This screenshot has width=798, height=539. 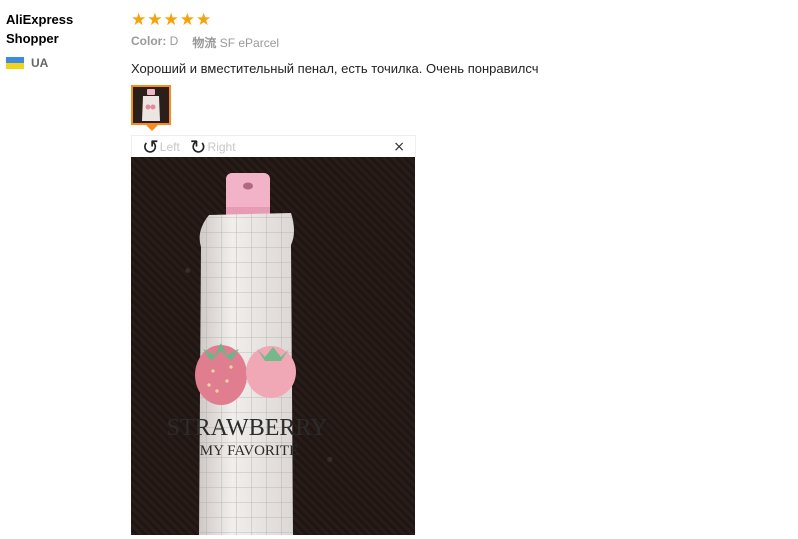 I want to click on shipping-label: 物流, so click(x=204, y=43).